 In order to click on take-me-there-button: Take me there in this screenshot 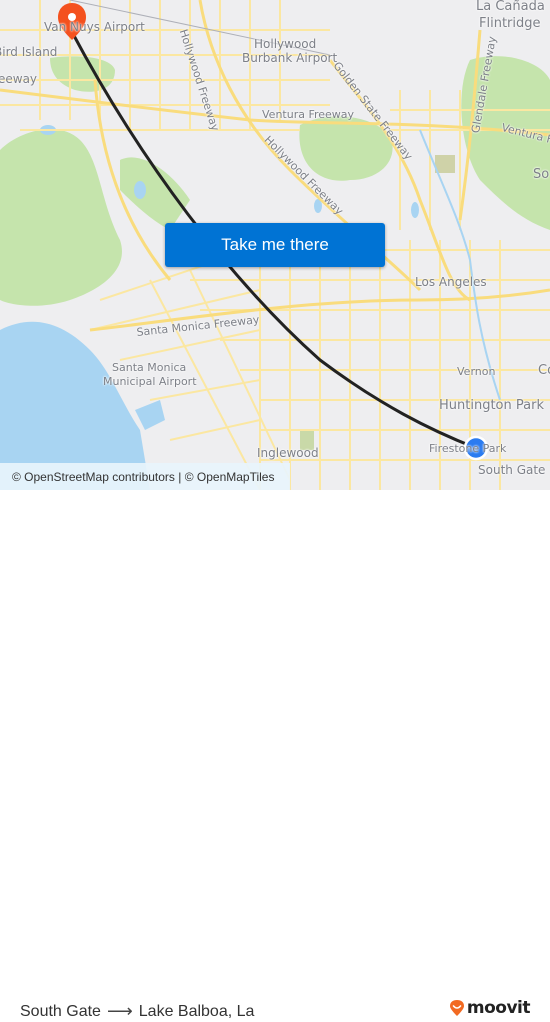, I will do `click(275, 245)`.